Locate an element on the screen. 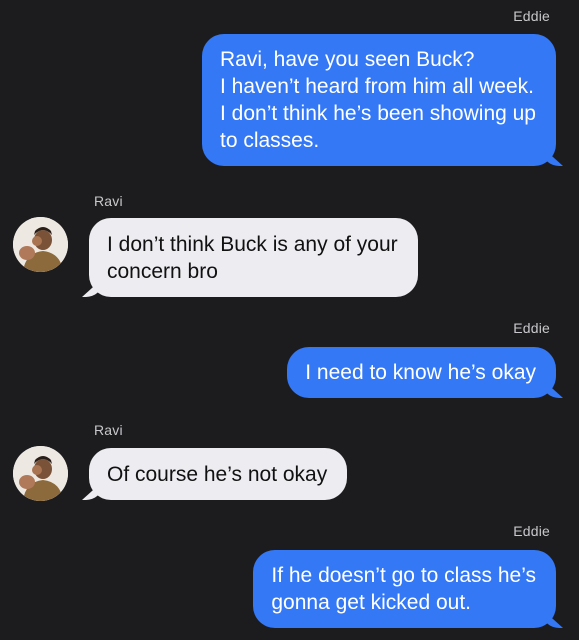 The width and height of the screenshot is (579, 640). message-text: I need to know he’s okay is located at coordinates (420, 372).